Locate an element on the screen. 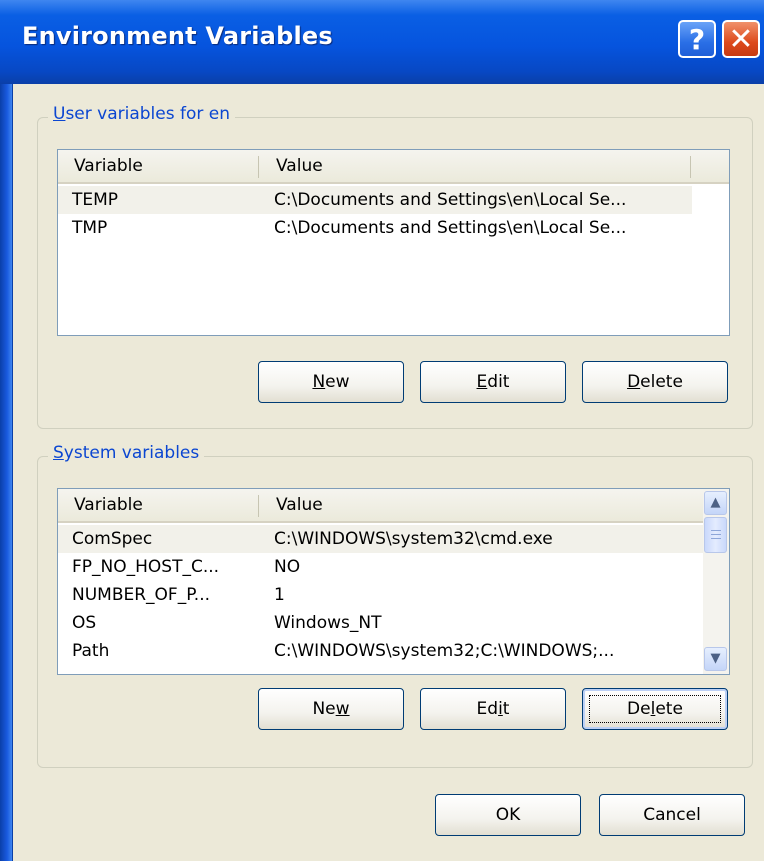 The image size is (764, 861). variable-name: Path is located at coordinates (91, 651).